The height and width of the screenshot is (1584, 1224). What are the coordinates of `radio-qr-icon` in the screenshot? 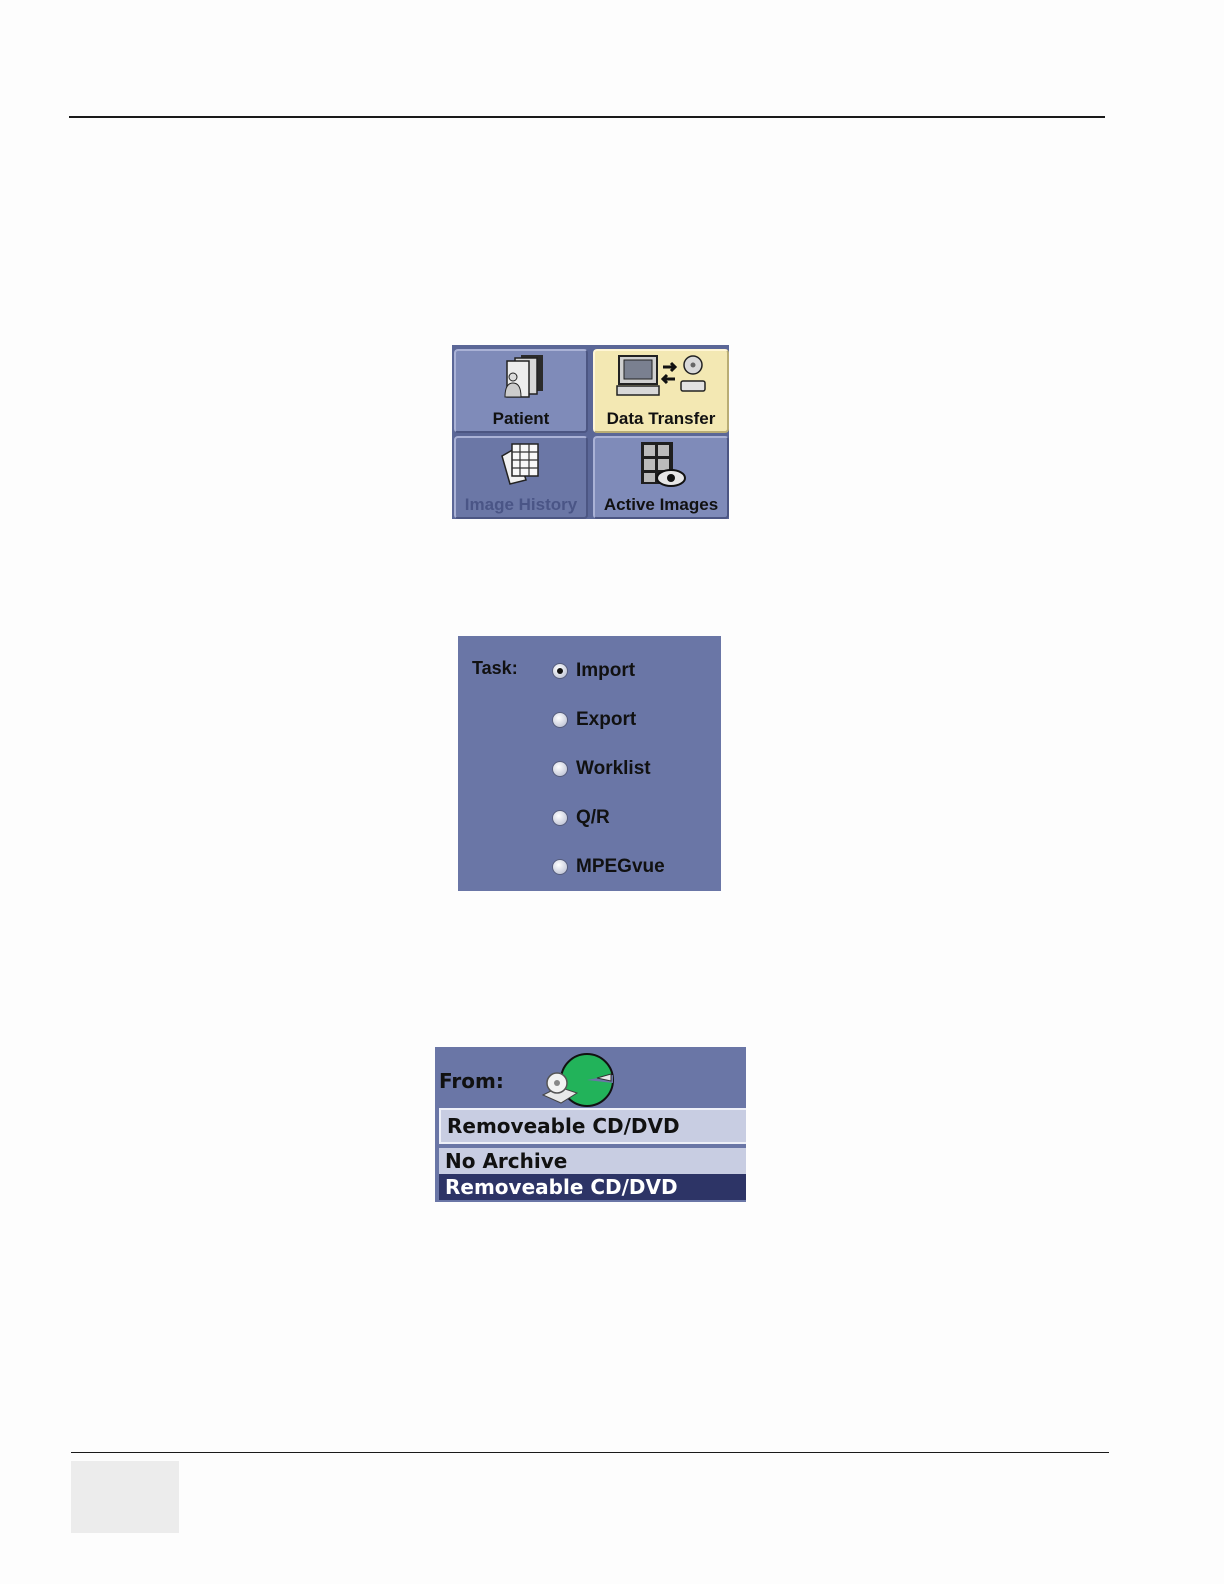 It's located at (560, 818).